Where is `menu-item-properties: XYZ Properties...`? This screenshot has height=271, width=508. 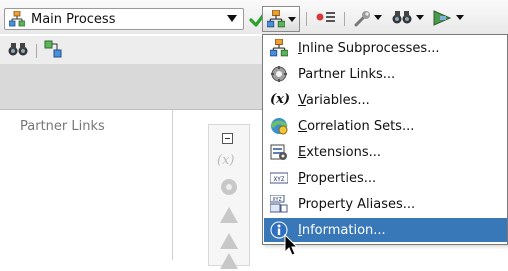
menu-item-properties: XYZ Properties... is located at coordinates (385, 178).